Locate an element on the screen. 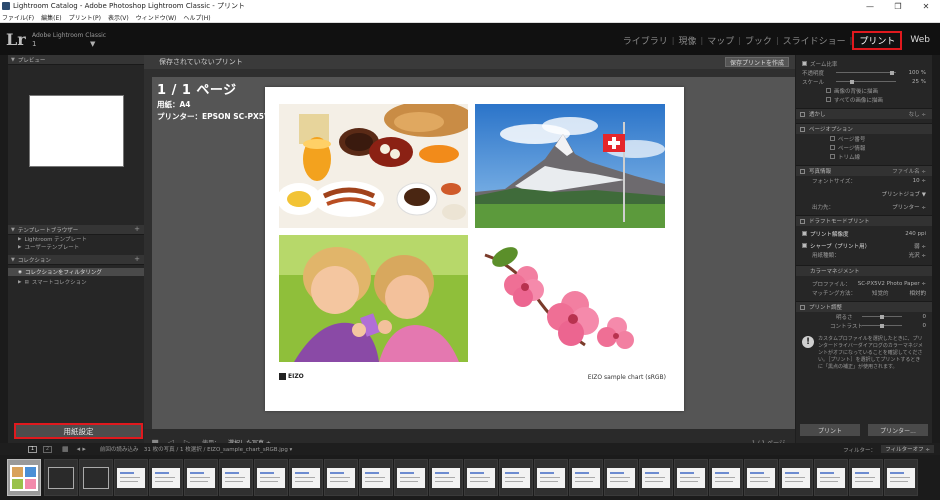  opacity-slider is located at coordinates (866, 72).